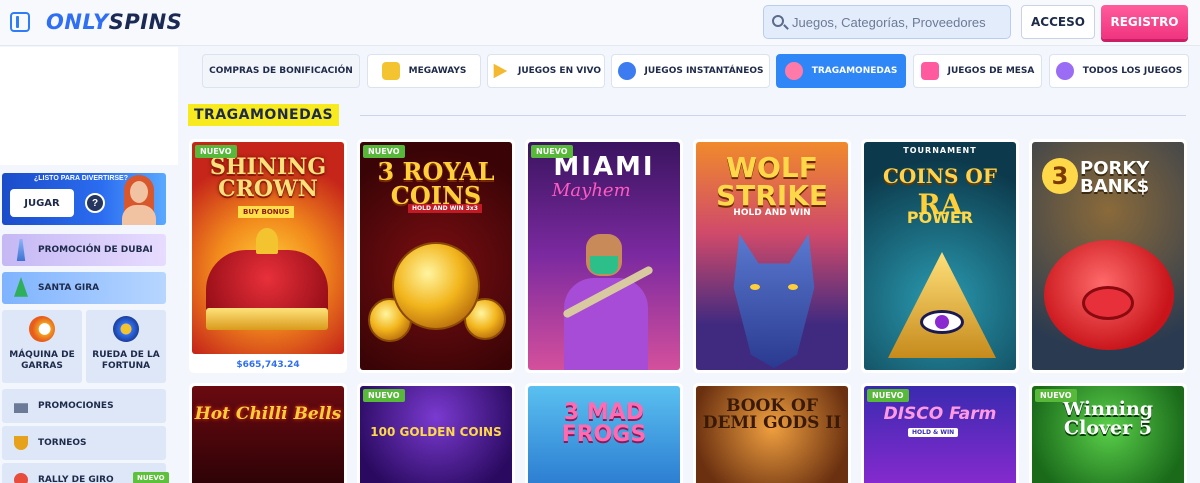  I want to click on sidebar-item-santa: SANTA GIRA, so click(84, 288).